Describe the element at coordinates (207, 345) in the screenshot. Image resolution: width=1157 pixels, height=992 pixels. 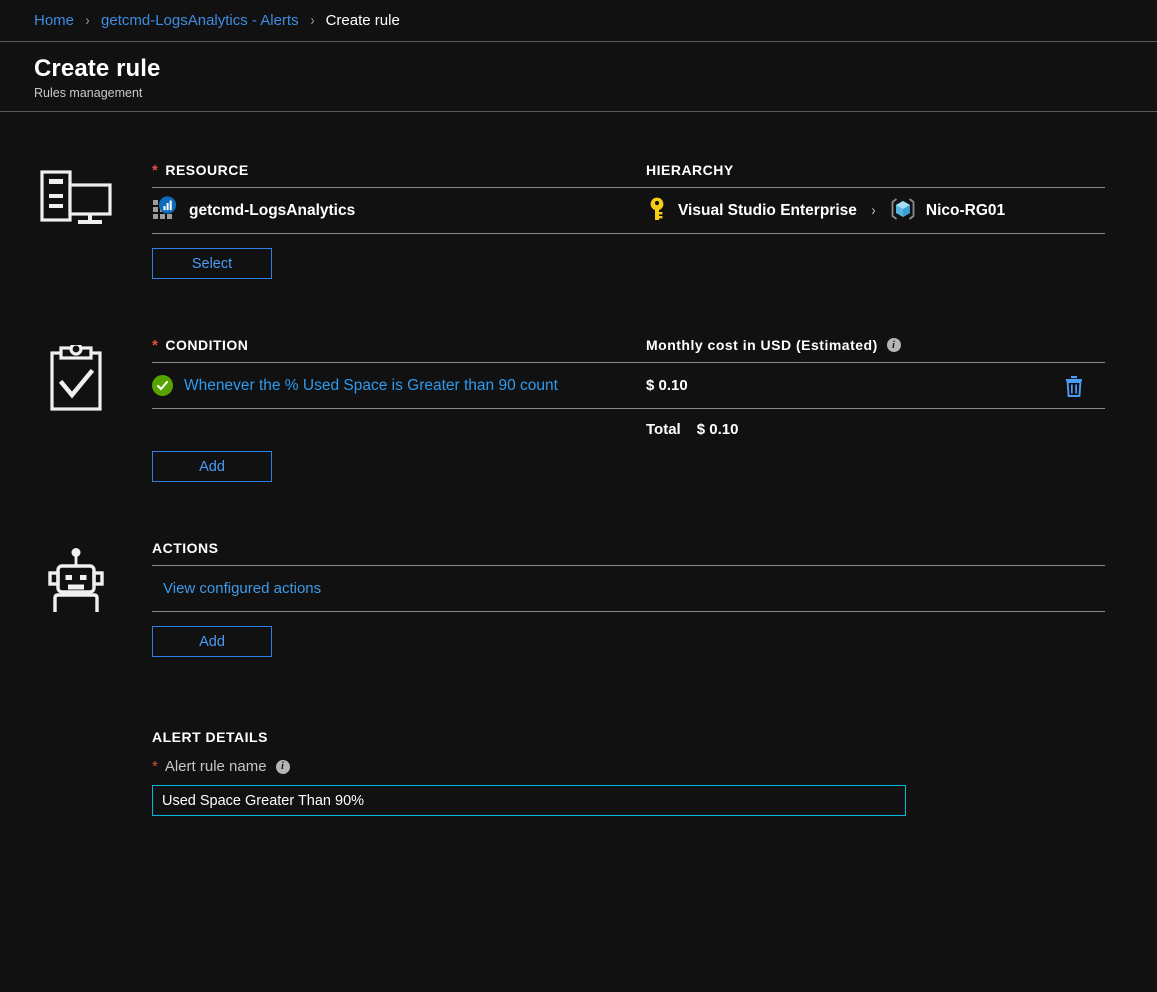
I see `condition-heading-label: CONDITION` at that location.